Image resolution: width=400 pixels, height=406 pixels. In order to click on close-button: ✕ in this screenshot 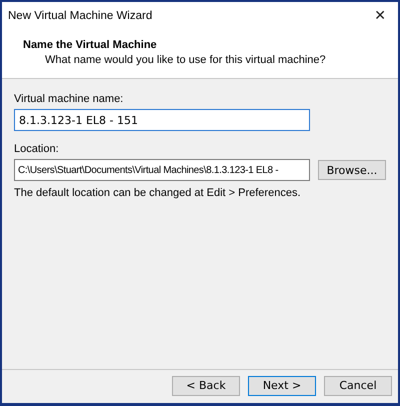, I will do `click(380, 16)`.